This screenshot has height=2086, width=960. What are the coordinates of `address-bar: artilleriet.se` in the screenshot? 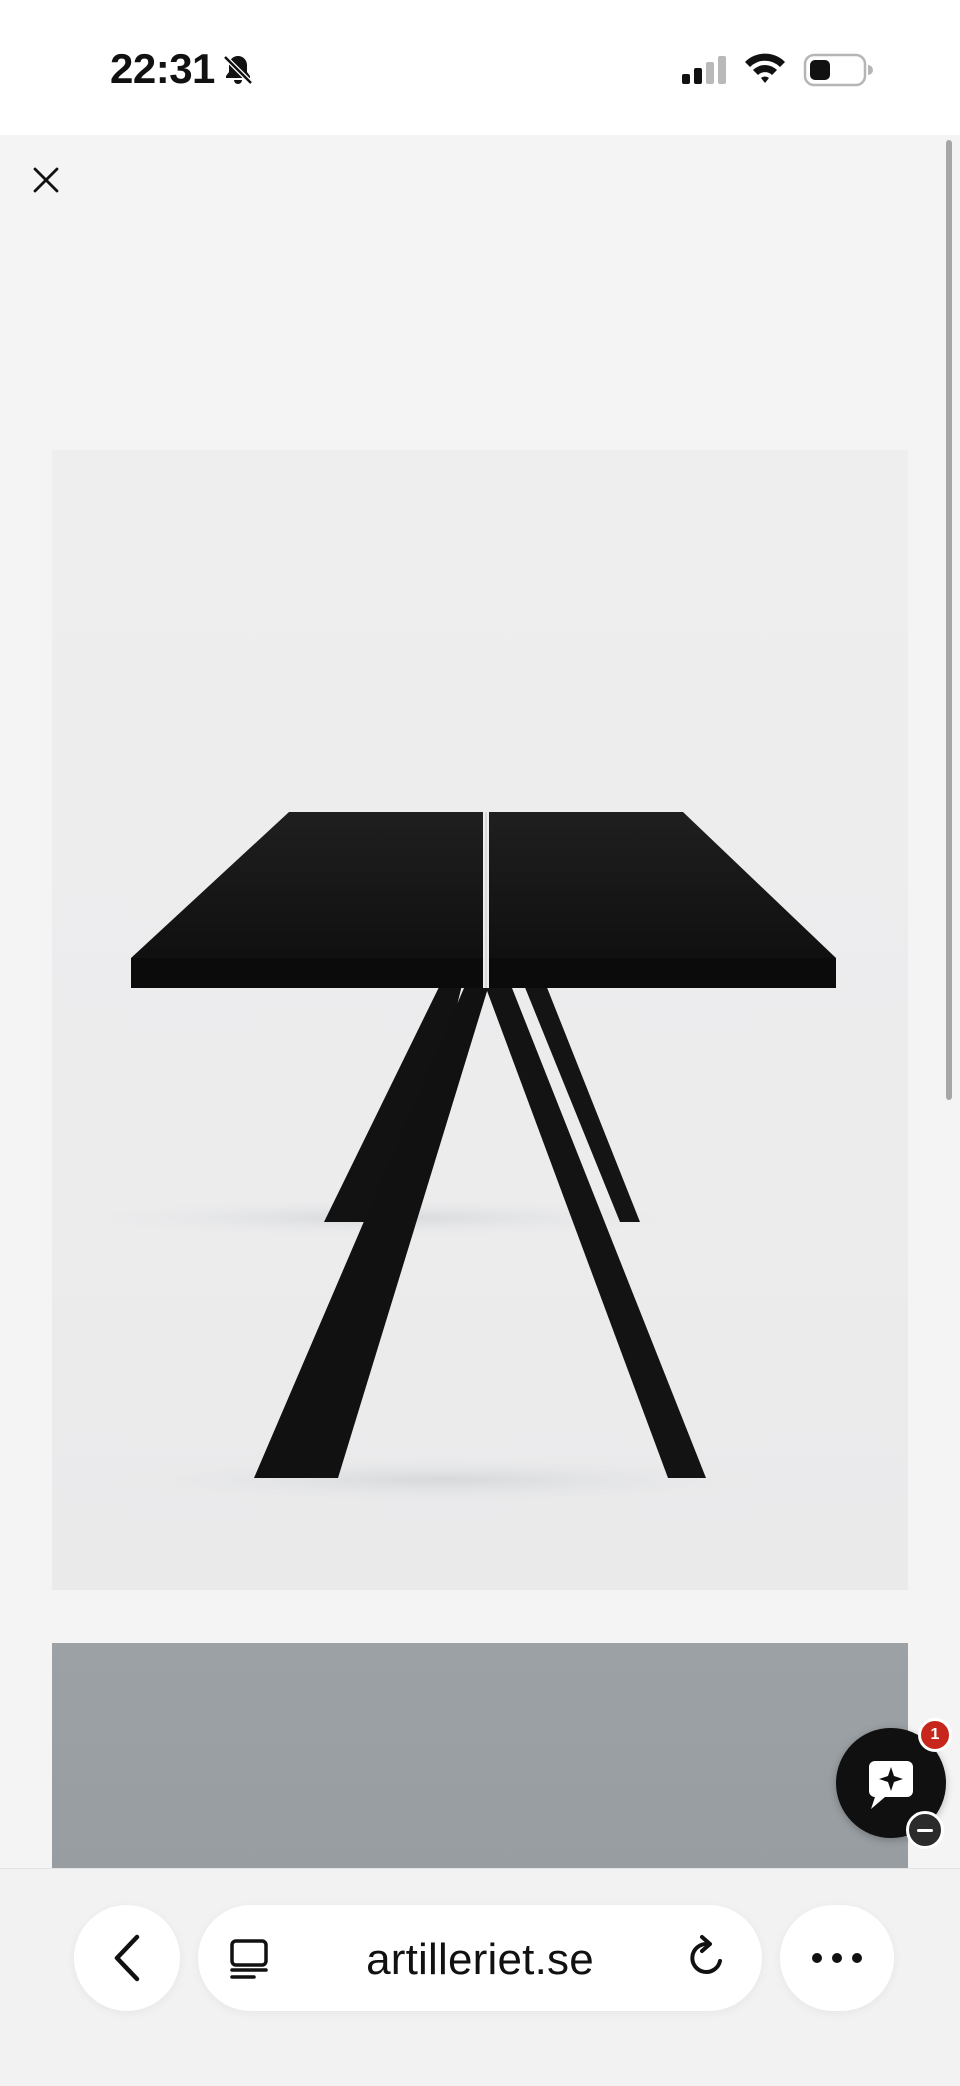 It's located at (480, 1958).